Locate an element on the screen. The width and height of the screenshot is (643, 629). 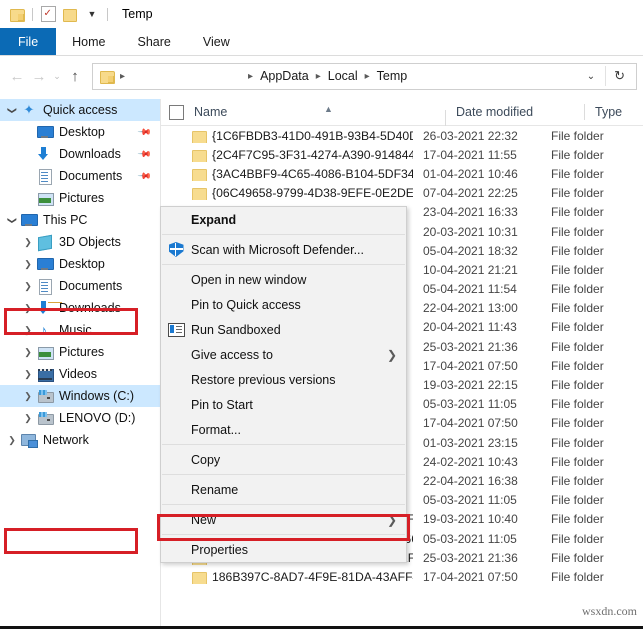
menu-item-give-access-to: Give access to ❯ is located at coordinates (283, 354).